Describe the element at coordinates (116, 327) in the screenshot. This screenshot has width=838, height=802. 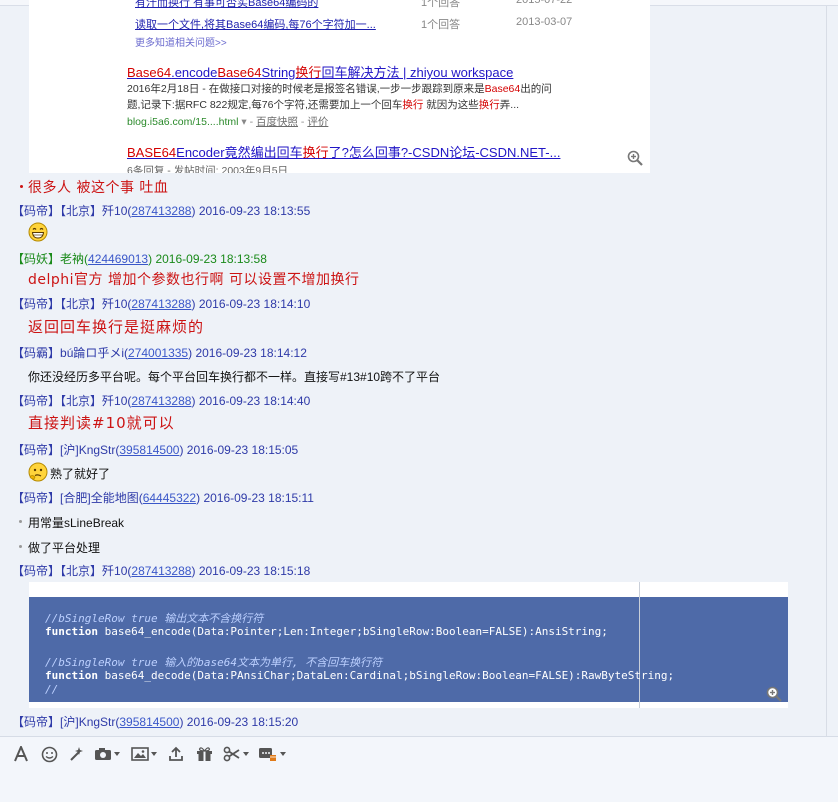
I see `message-text: 返回回车换行是挺麻烦的` at that location.